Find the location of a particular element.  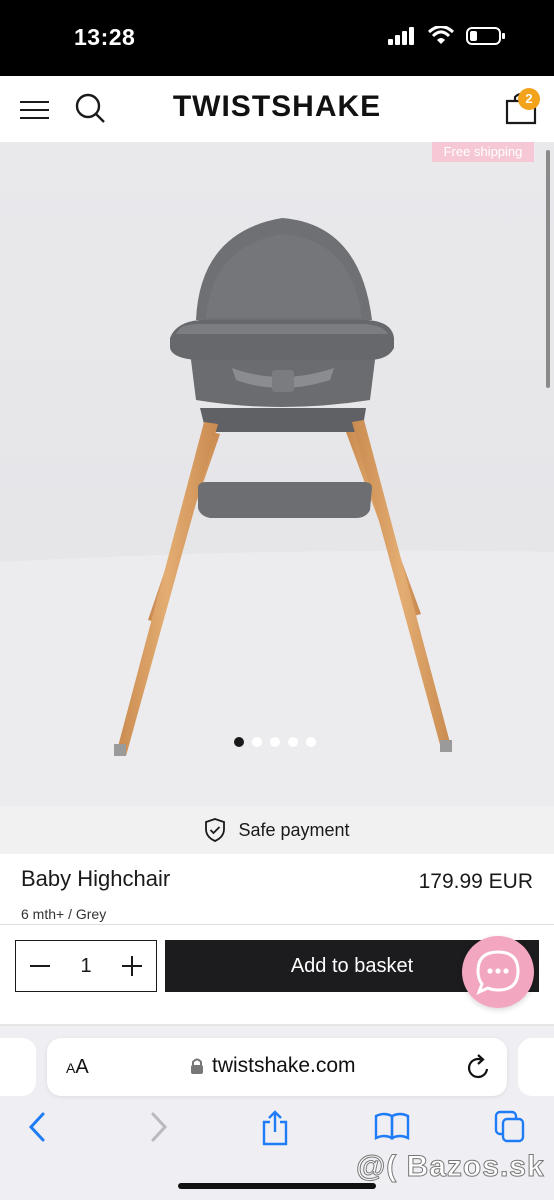

aa-large: A is located at coordinates (82, 1067).